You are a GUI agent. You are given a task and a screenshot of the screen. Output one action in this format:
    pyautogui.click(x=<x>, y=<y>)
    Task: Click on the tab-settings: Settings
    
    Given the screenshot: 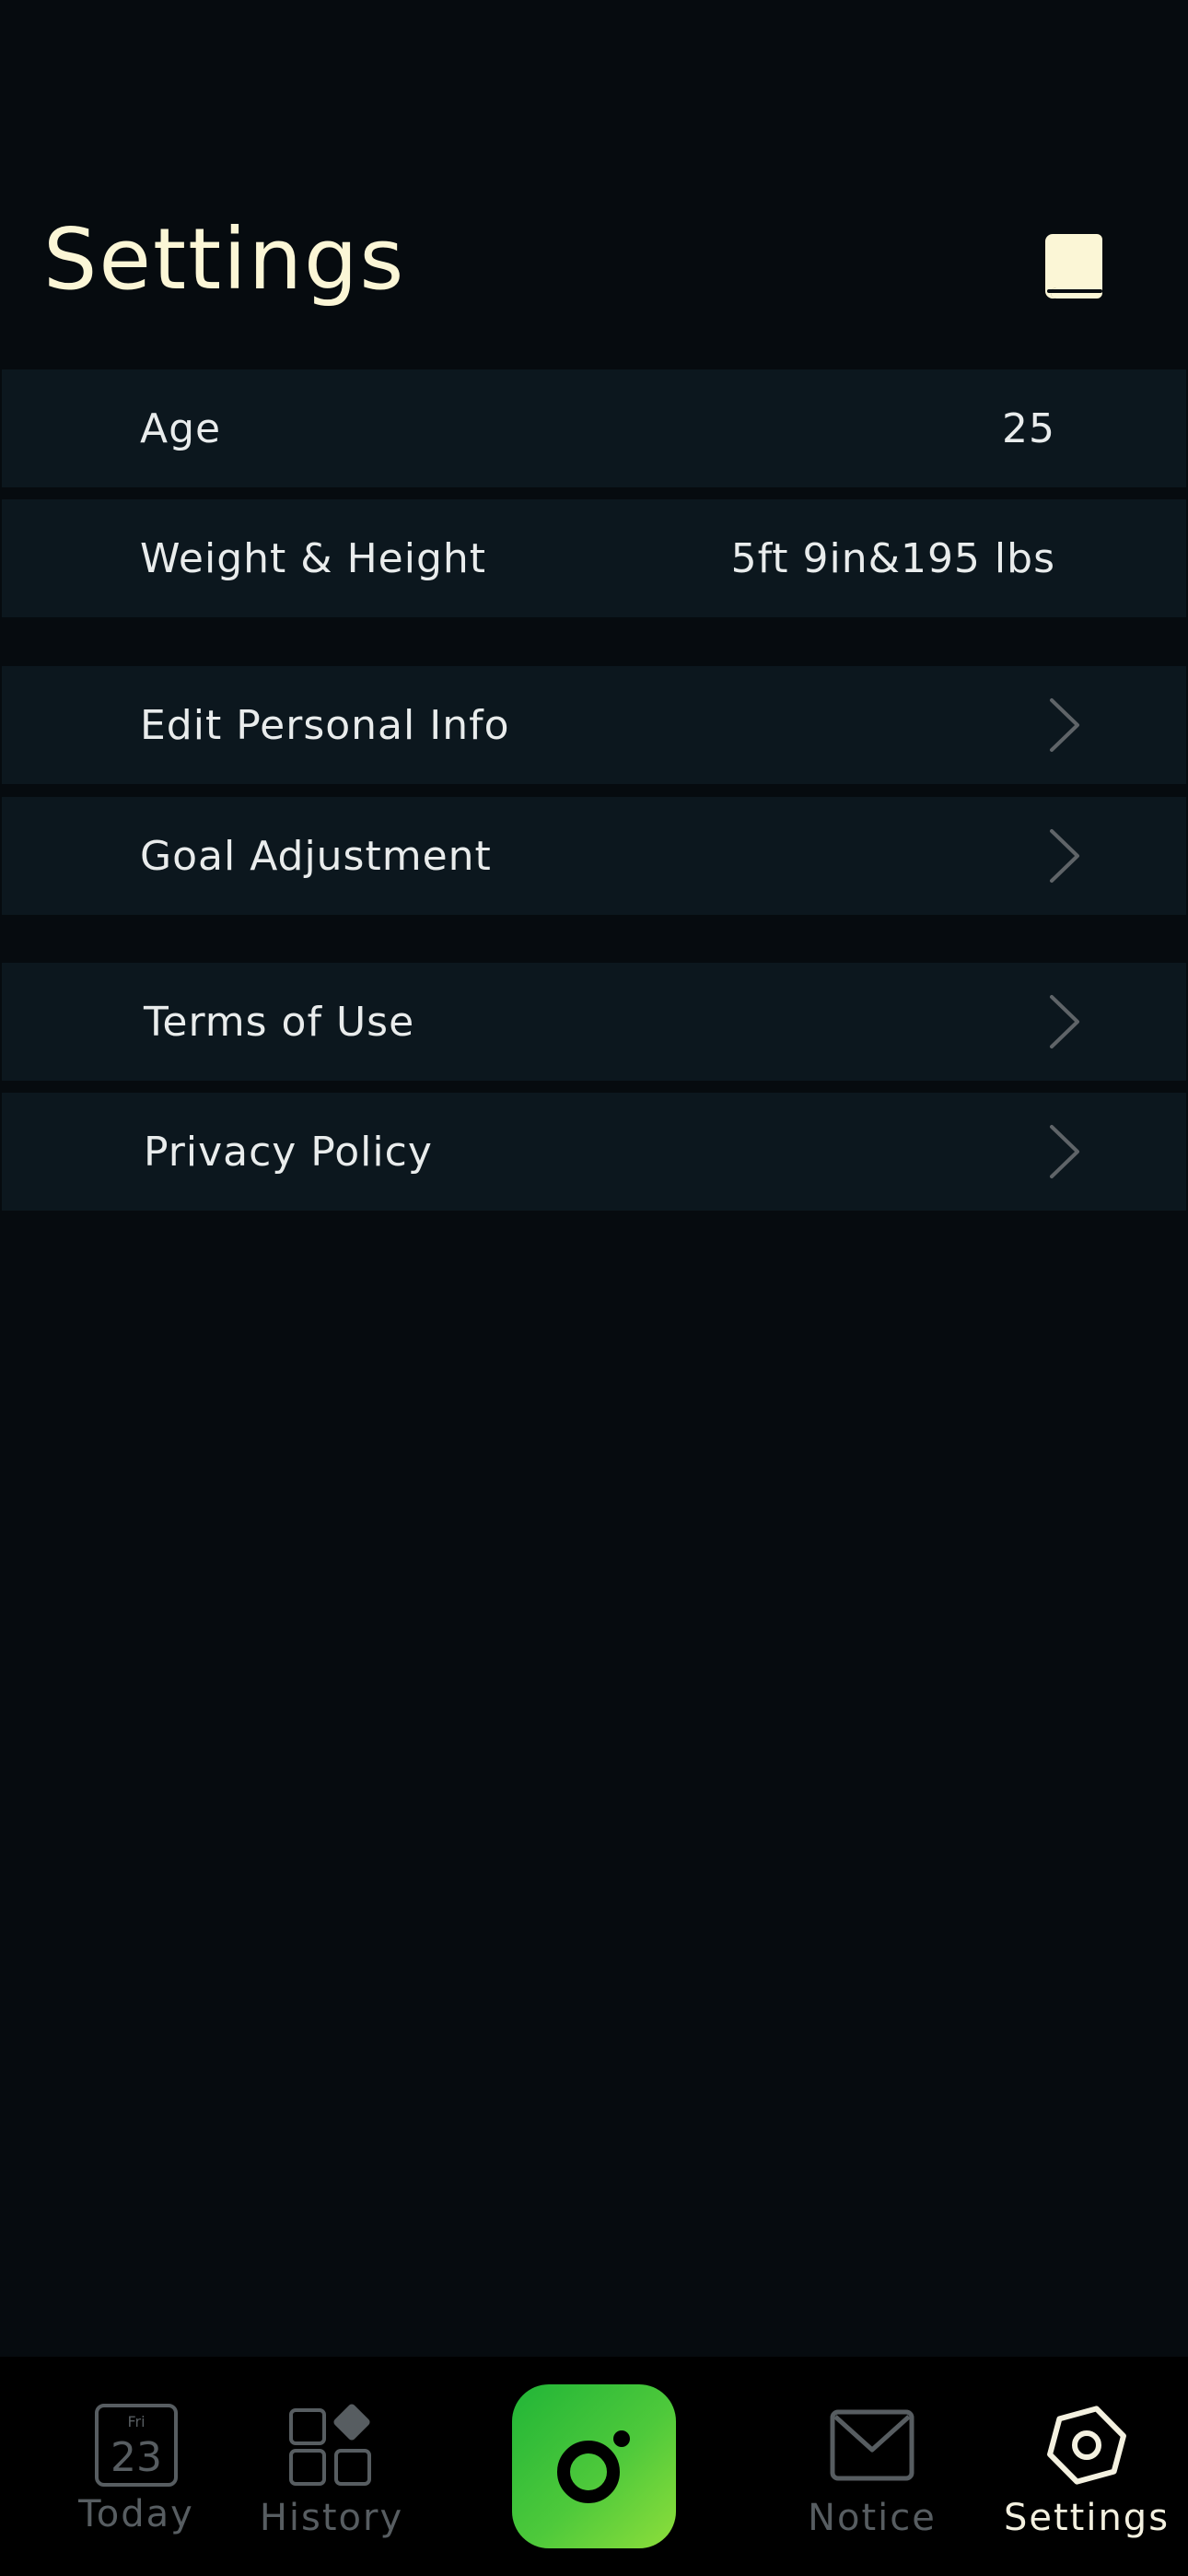 What is the action you would take?
    pyautogui.click(x=1087, y=2466)
    